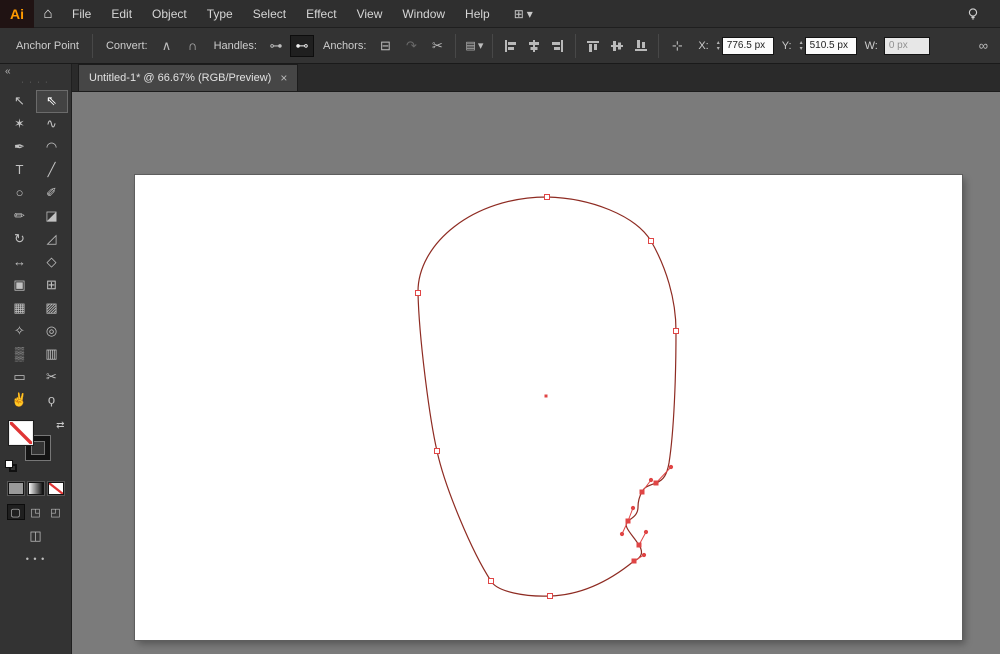 This screenshot has height=654, width=1000. Describe the element at coordinates (48, 14) in the screenshot. I see `home-icon: ⌂` at that location.